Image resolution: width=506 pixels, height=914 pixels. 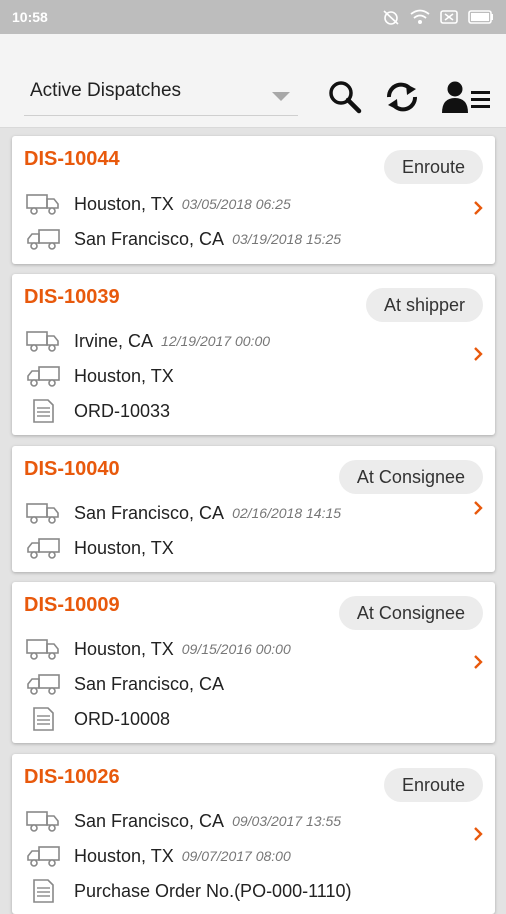 What do you see at coordinates (236, 204) in the screenshot?
I see `origin-time: 03/05/2018 06:25` at bounding box center [236, 204].